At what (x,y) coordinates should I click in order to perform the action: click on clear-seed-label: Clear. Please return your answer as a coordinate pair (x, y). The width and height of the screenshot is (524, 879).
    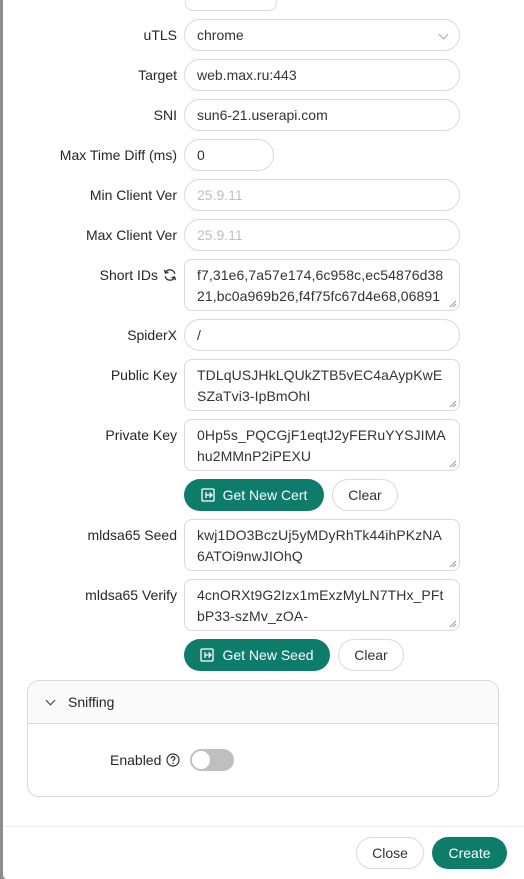
    Looking at the image, I should click on (371, 655).